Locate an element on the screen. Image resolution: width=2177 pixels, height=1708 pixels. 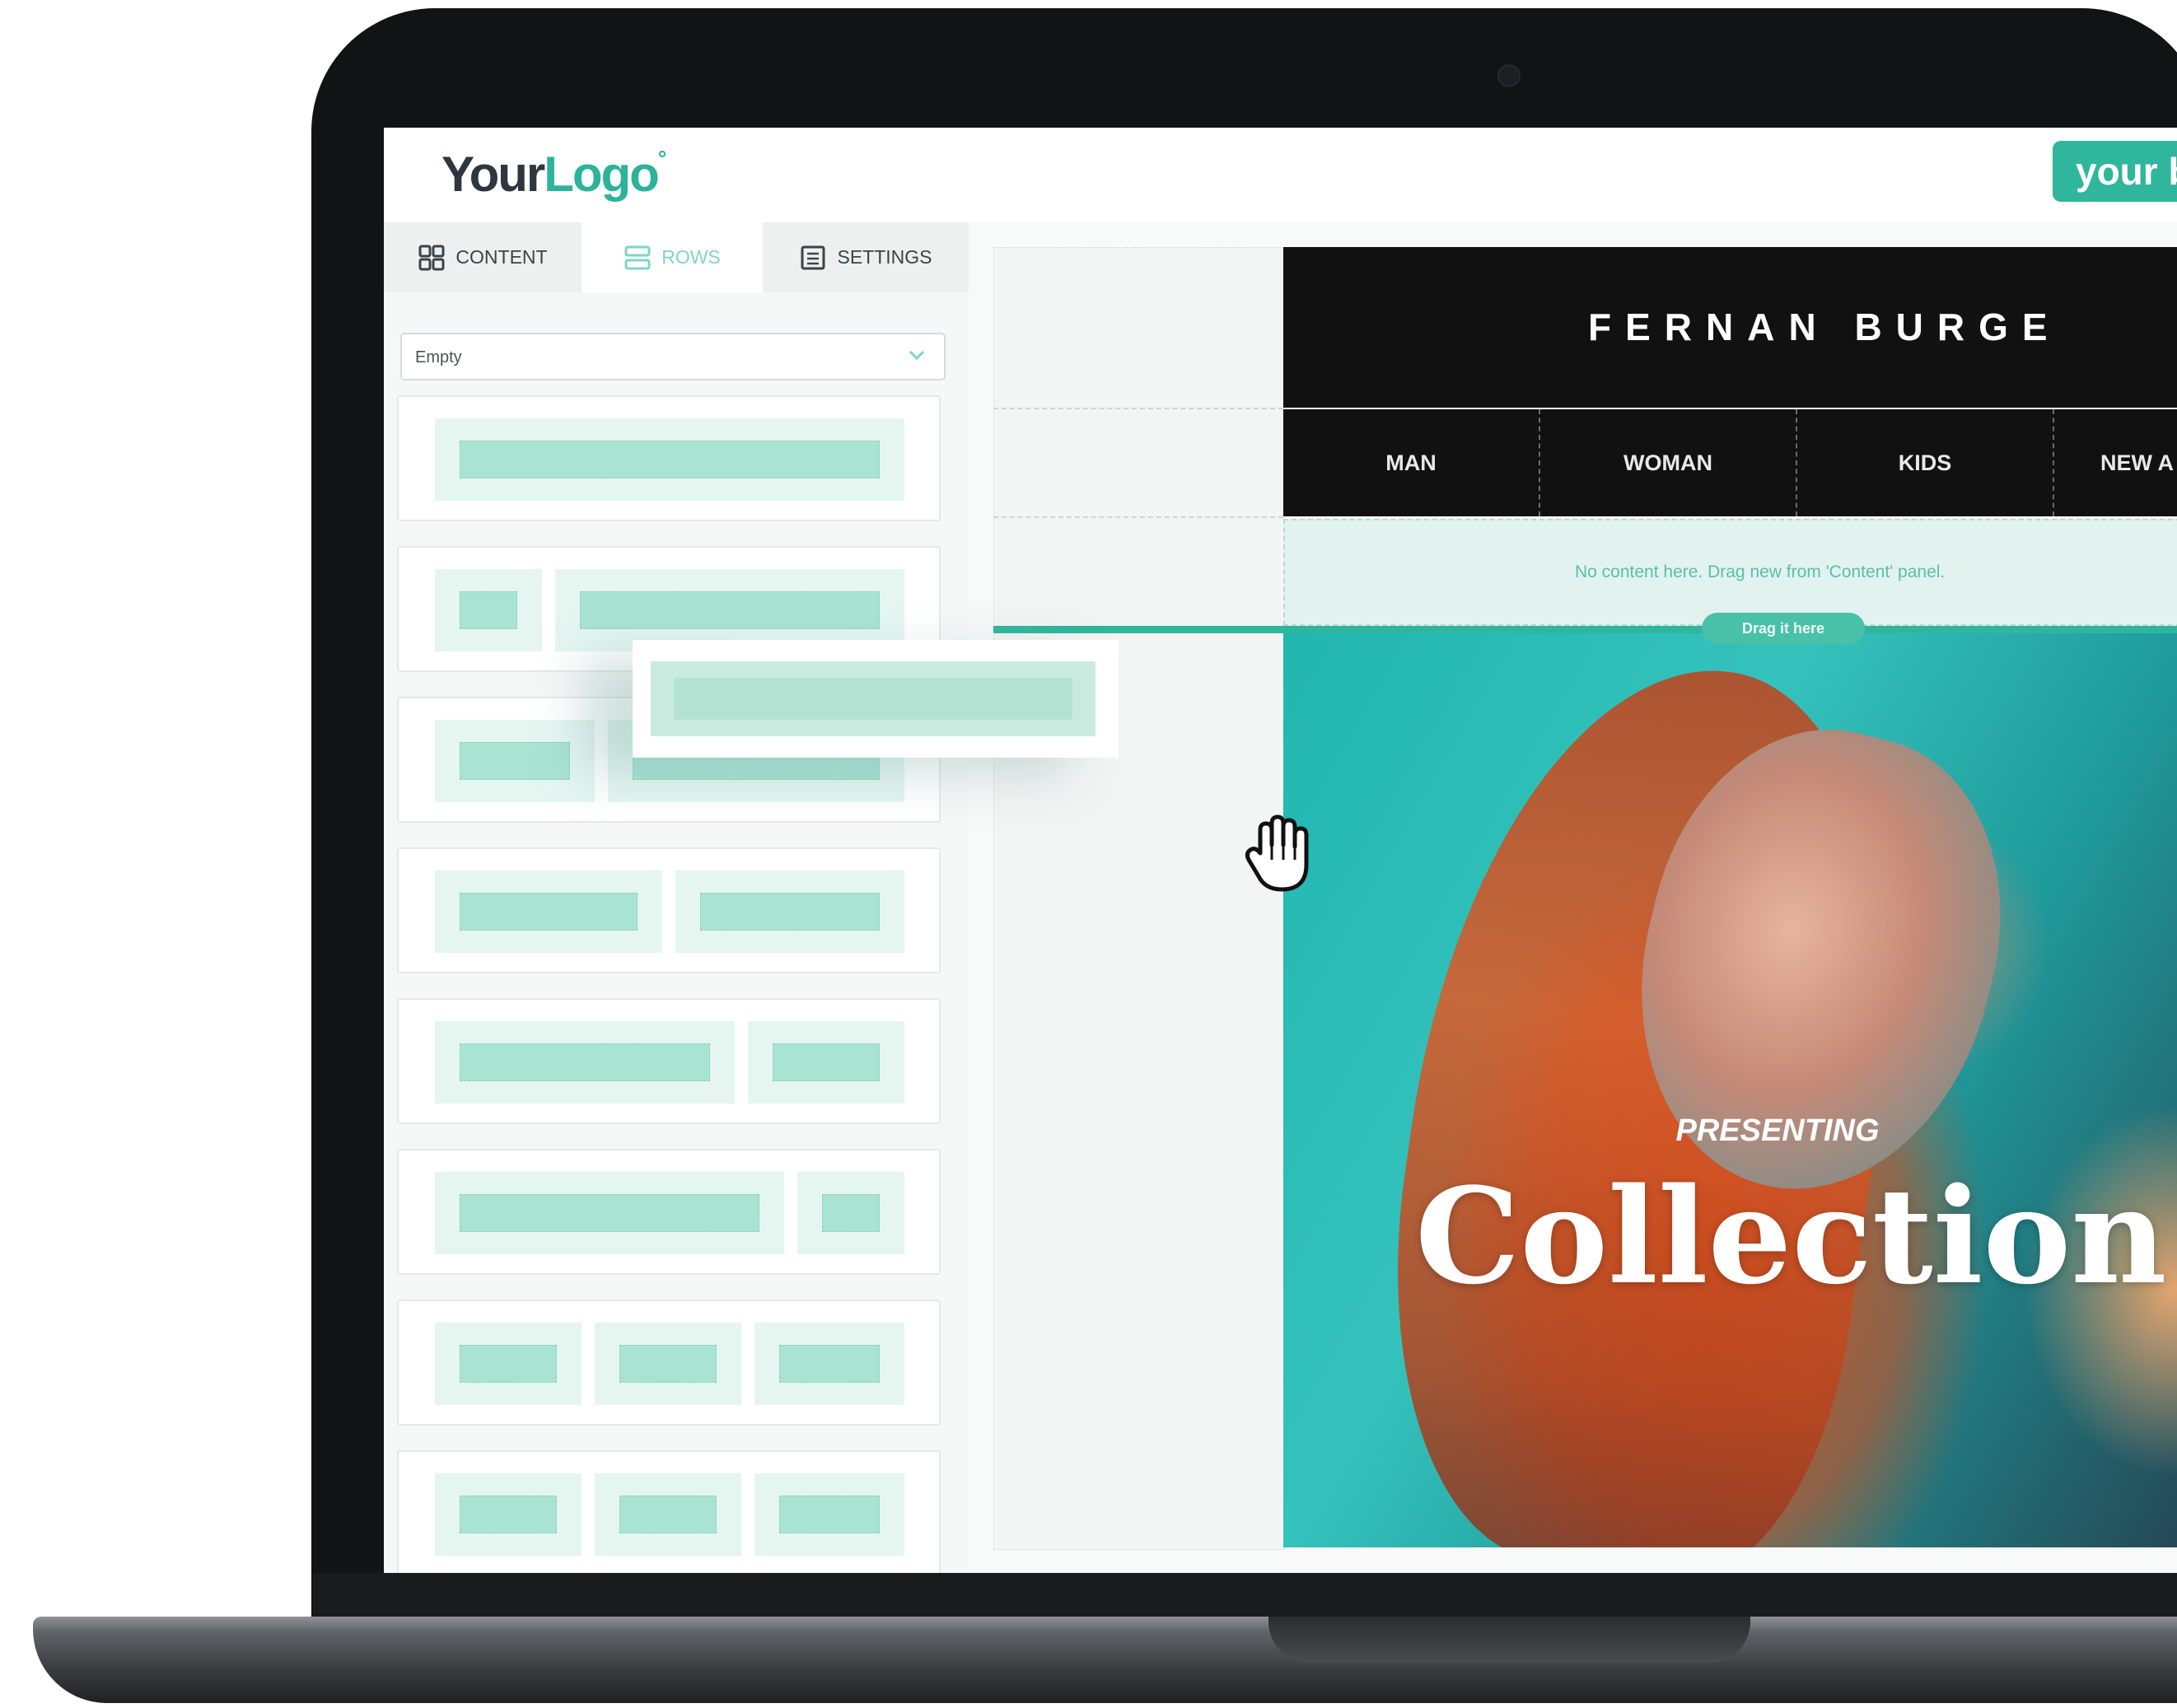
app-header: YourLogo° your b is located at coordinates (1280, 175).